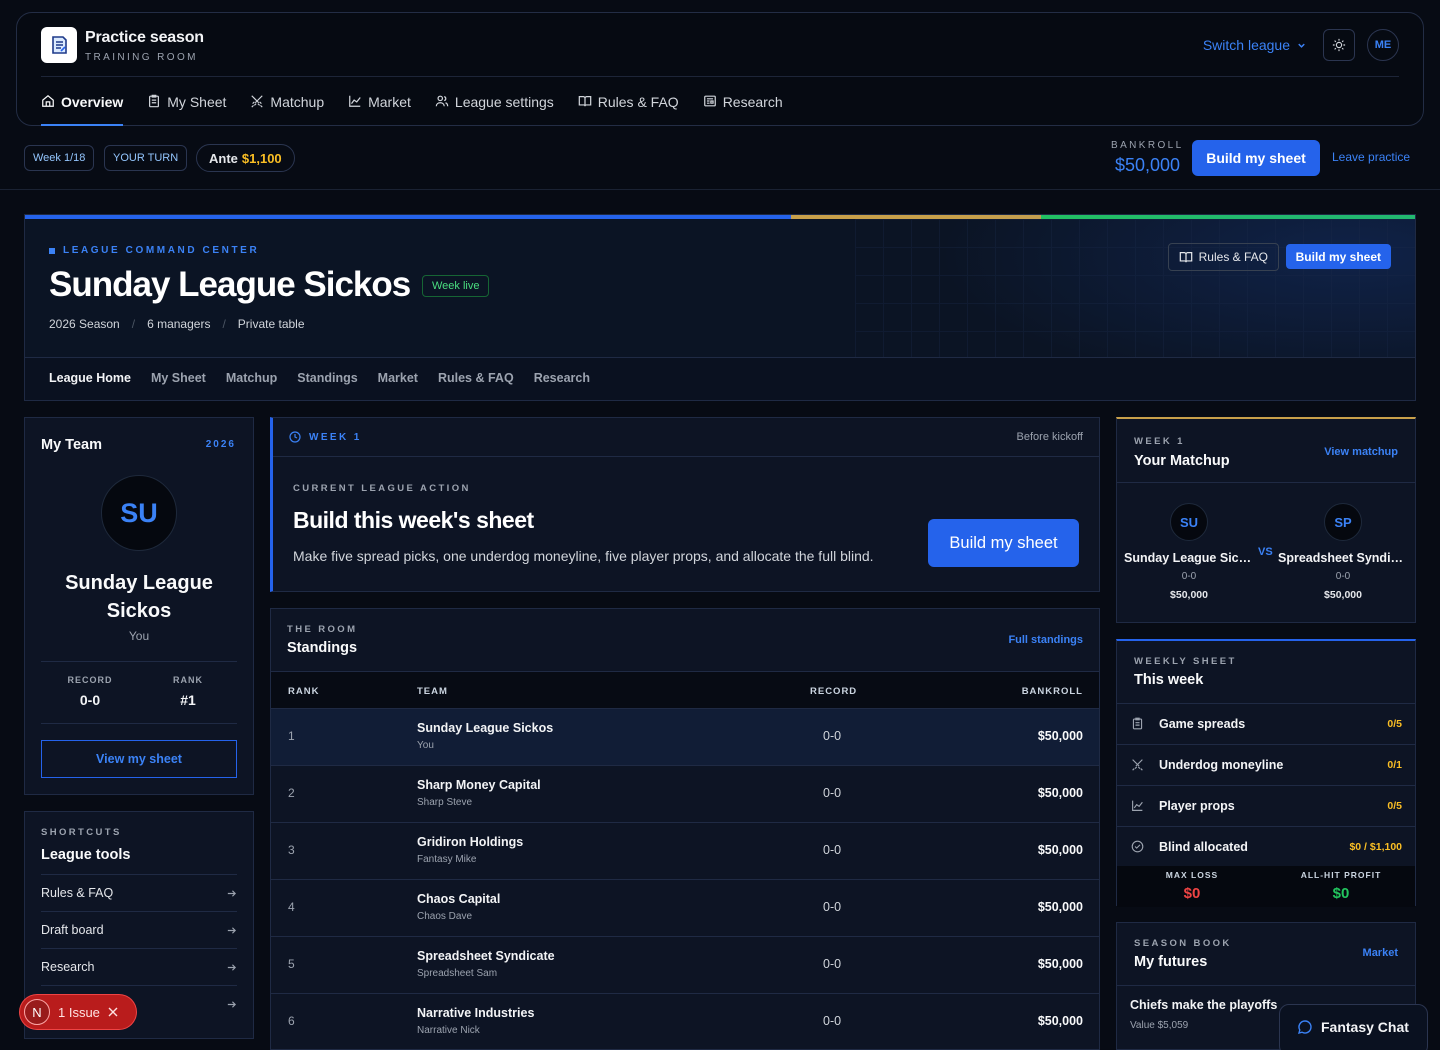 This screenshot has width=1440, height=1050. What do you see at coordinates (685, 737) in the screenshot?
I see `table-row: 1 Sunday League Sickos You 0-0 $50,000` at bounding box center [685, 737].